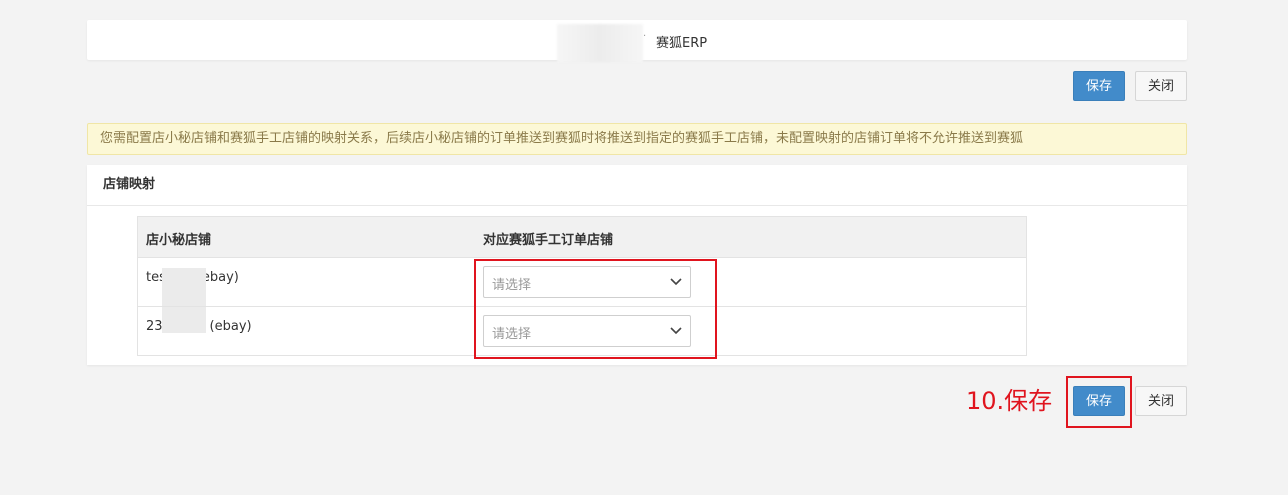  Describe the element at coordinates (1099, 402) in the screenshot. I see `highlight-box-save` at that location.